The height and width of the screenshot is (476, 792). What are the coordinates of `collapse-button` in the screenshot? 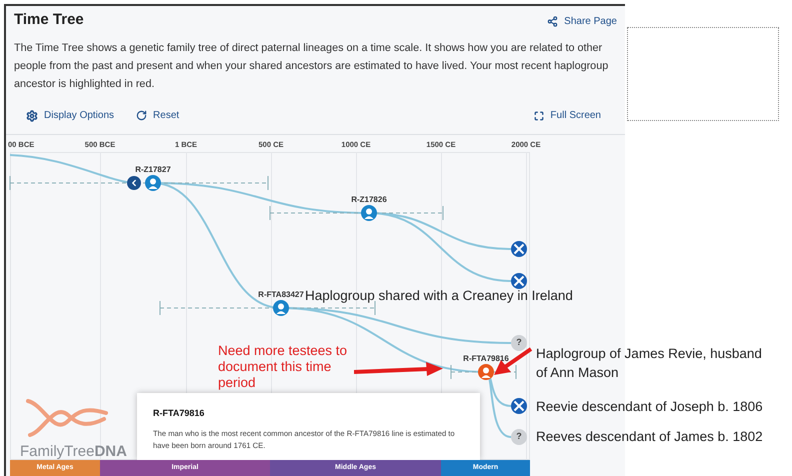 It's located at (134, 183).